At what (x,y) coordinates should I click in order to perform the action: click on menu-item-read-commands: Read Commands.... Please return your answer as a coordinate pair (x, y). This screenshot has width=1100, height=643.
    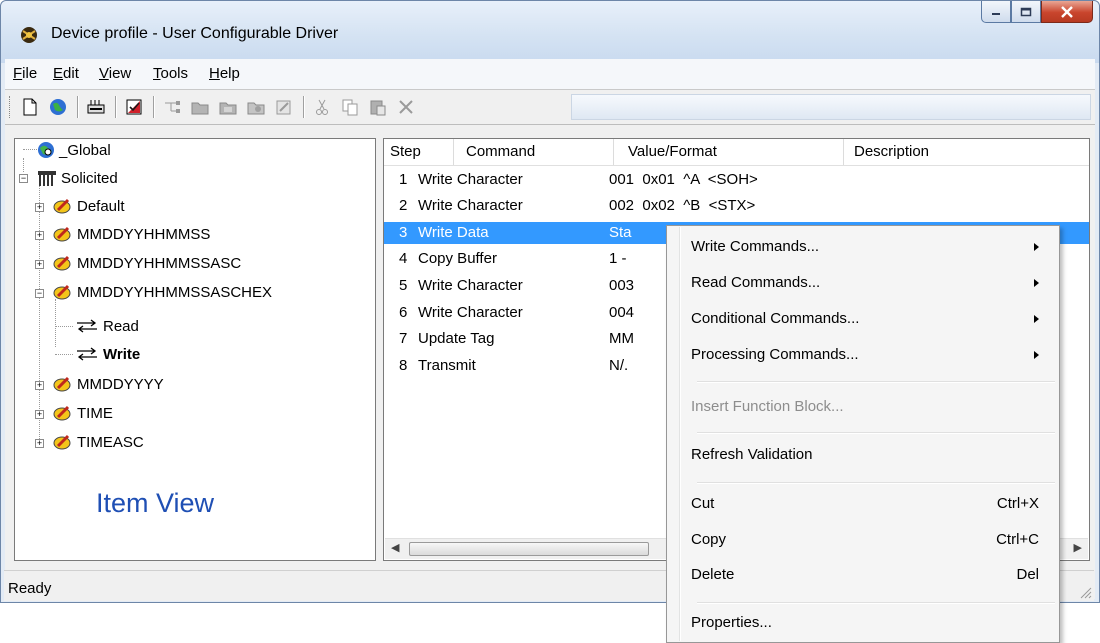
    Looking at the image, I should click on (863, 283).